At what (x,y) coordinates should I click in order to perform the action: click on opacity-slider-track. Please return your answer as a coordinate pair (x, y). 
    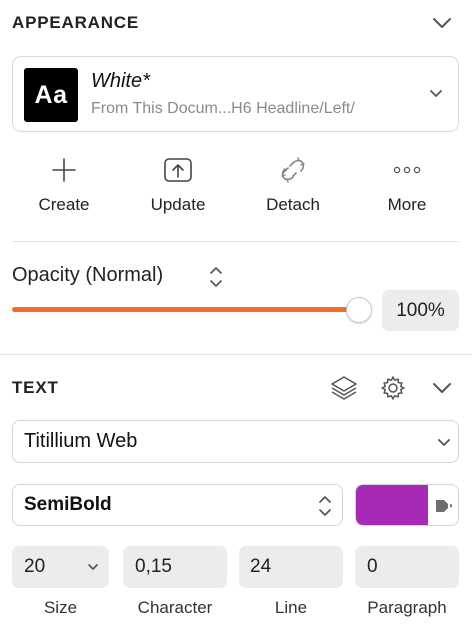
    Looking at the image, I should click on (184, 309).